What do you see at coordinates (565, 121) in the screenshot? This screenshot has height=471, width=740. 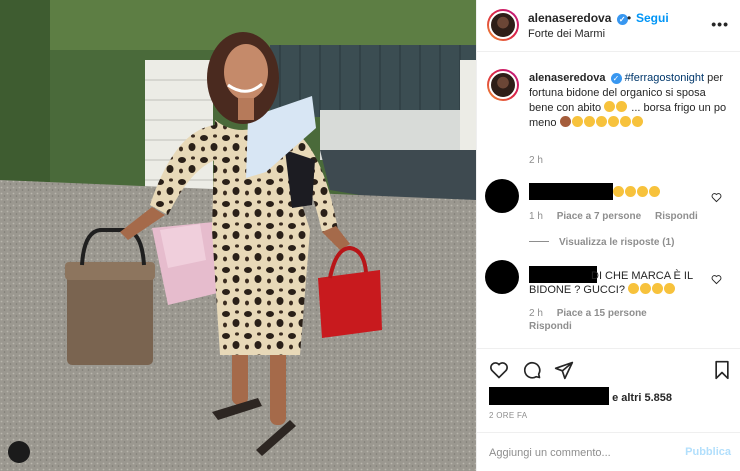 I see `person-emoji-icon` at bounding box center [565, 121].